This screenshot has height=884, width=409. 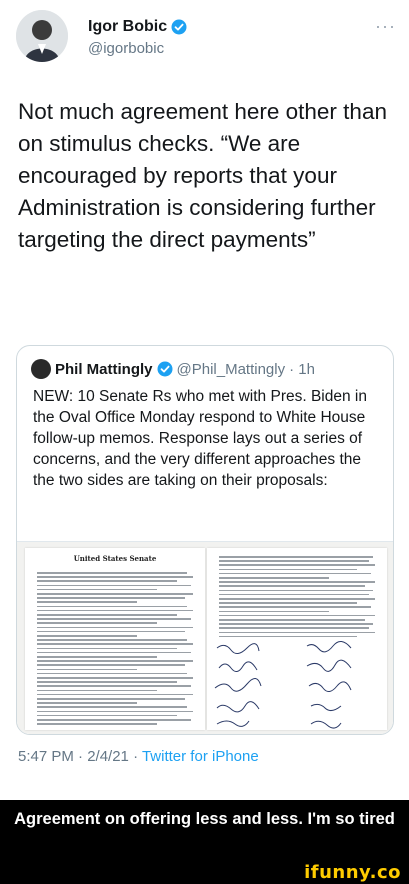 What do you see at coordinates (80, 756) in the screenshot?
I see `timestamp-text: 5:47 PM · 2/4/21 ·` at bounding box center [80, 756].